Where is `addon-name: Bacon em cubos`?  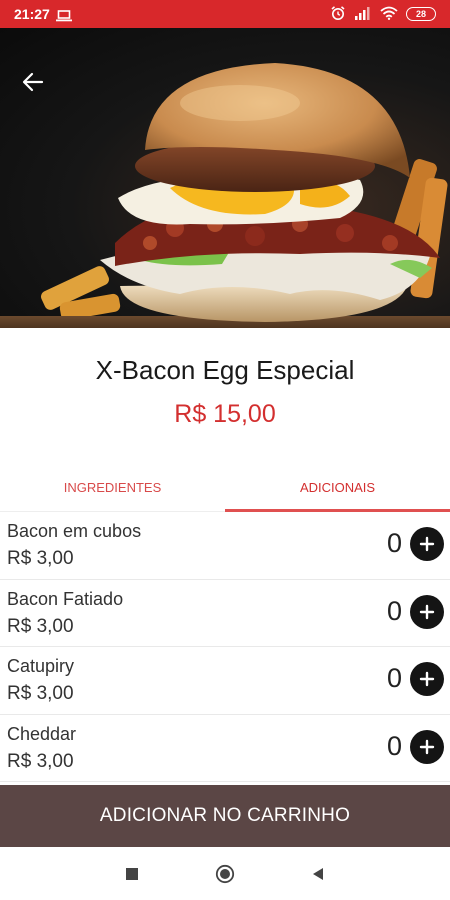 addon-name: Bacon em cubos is located at coordinates (74, 531).